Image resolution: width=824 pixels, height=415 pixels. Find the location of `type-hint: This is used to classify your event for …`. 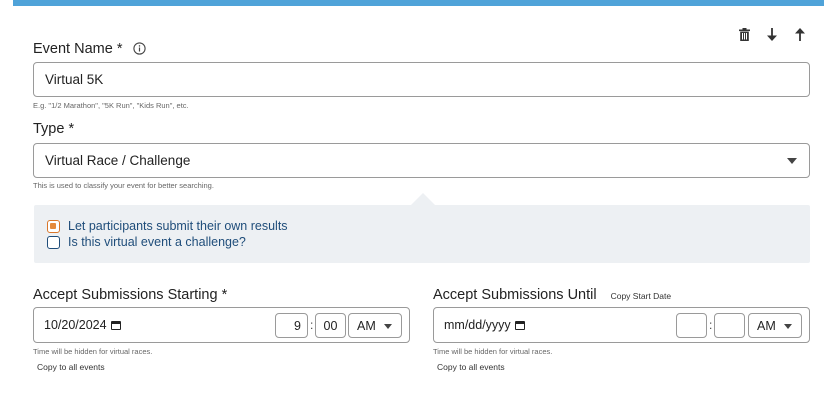

type-hint: This is used to classify your event for … is located at coordinates (123, 185).